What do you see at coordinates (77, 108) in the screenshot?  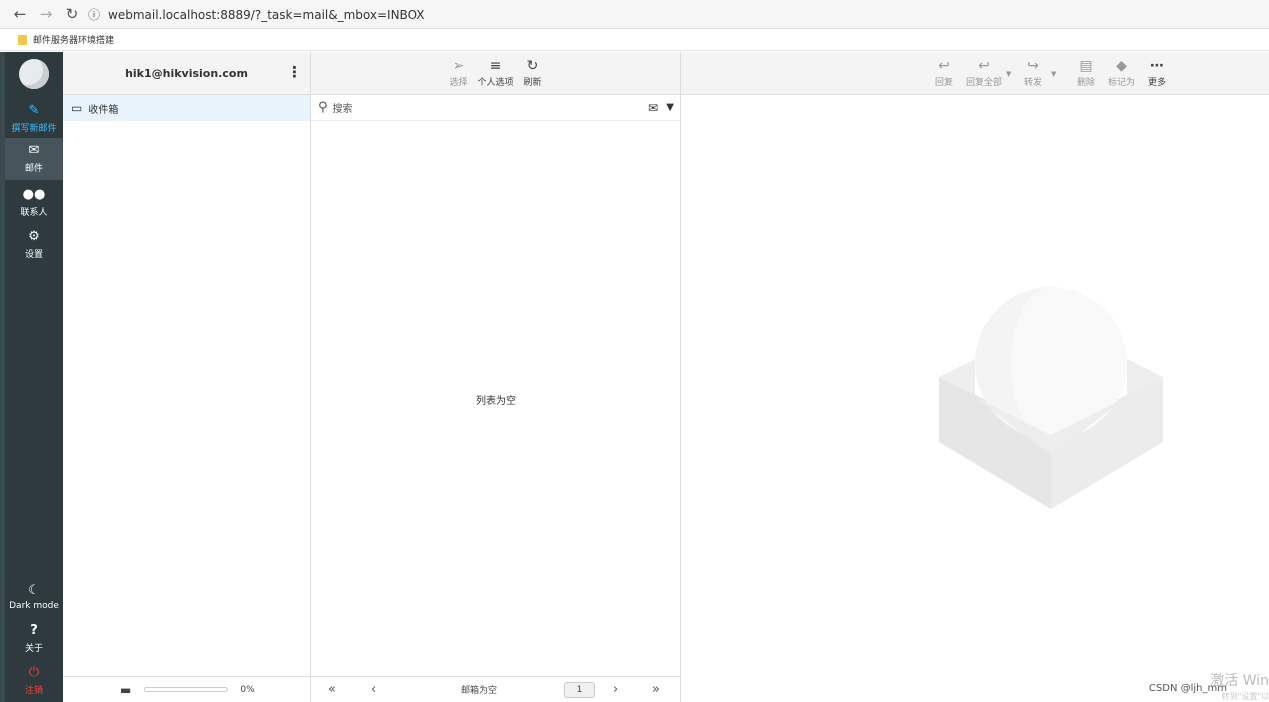 I see `inbox-icon: ▭` at bounding box center [77, 108].